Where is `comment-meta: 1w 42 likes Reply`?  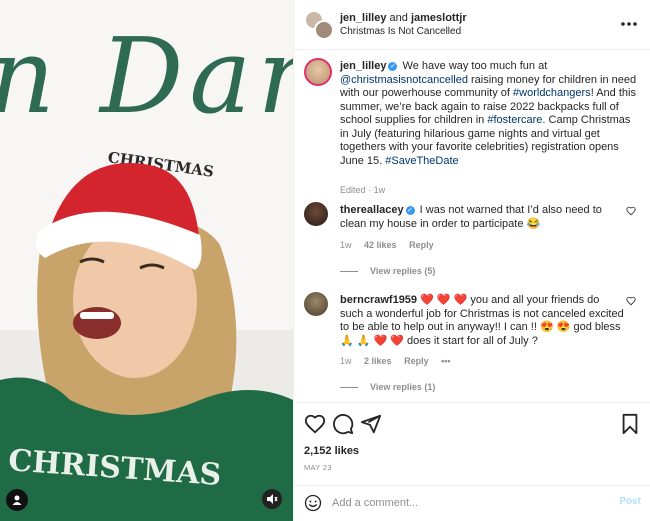 comment-meta: 1w 42 likes Reply is located at coordinates (392, 245).